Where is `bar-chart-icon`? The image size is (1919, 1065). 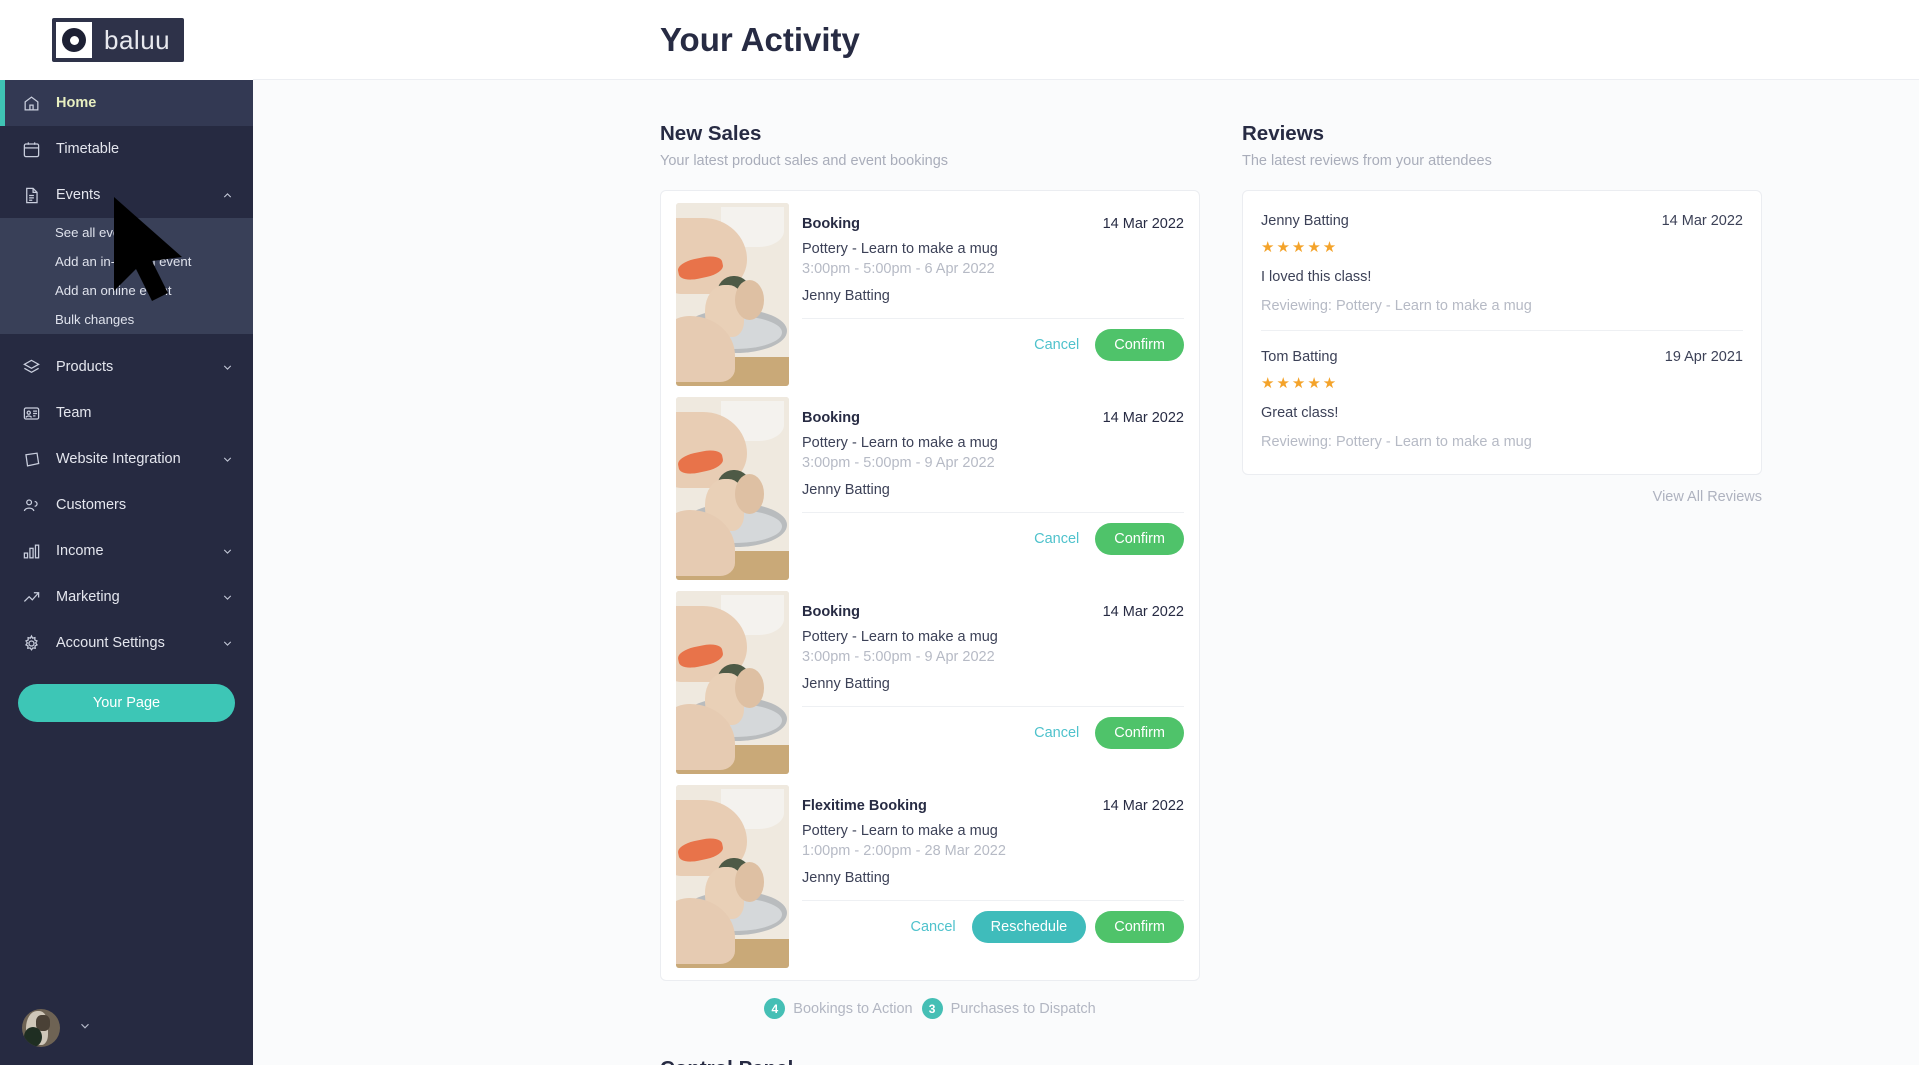
bar-chart-icon is located at coordinates (31, 551).